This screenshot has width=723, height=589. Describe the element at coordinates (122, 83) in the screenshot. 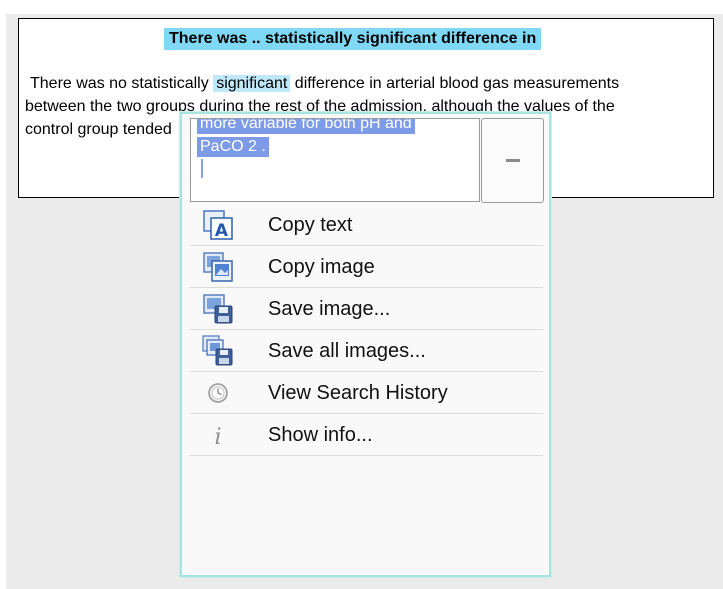

I see `line-1-text-before: There was no statistically` at that location.